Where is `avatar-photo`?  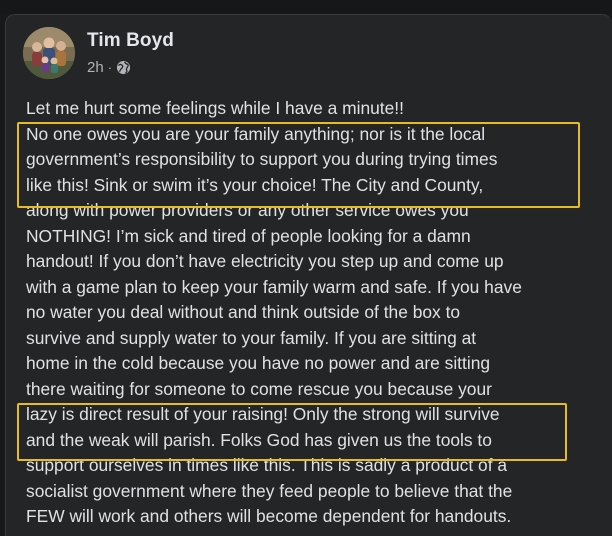
avatar-photo is located at coordinates (49, 53).